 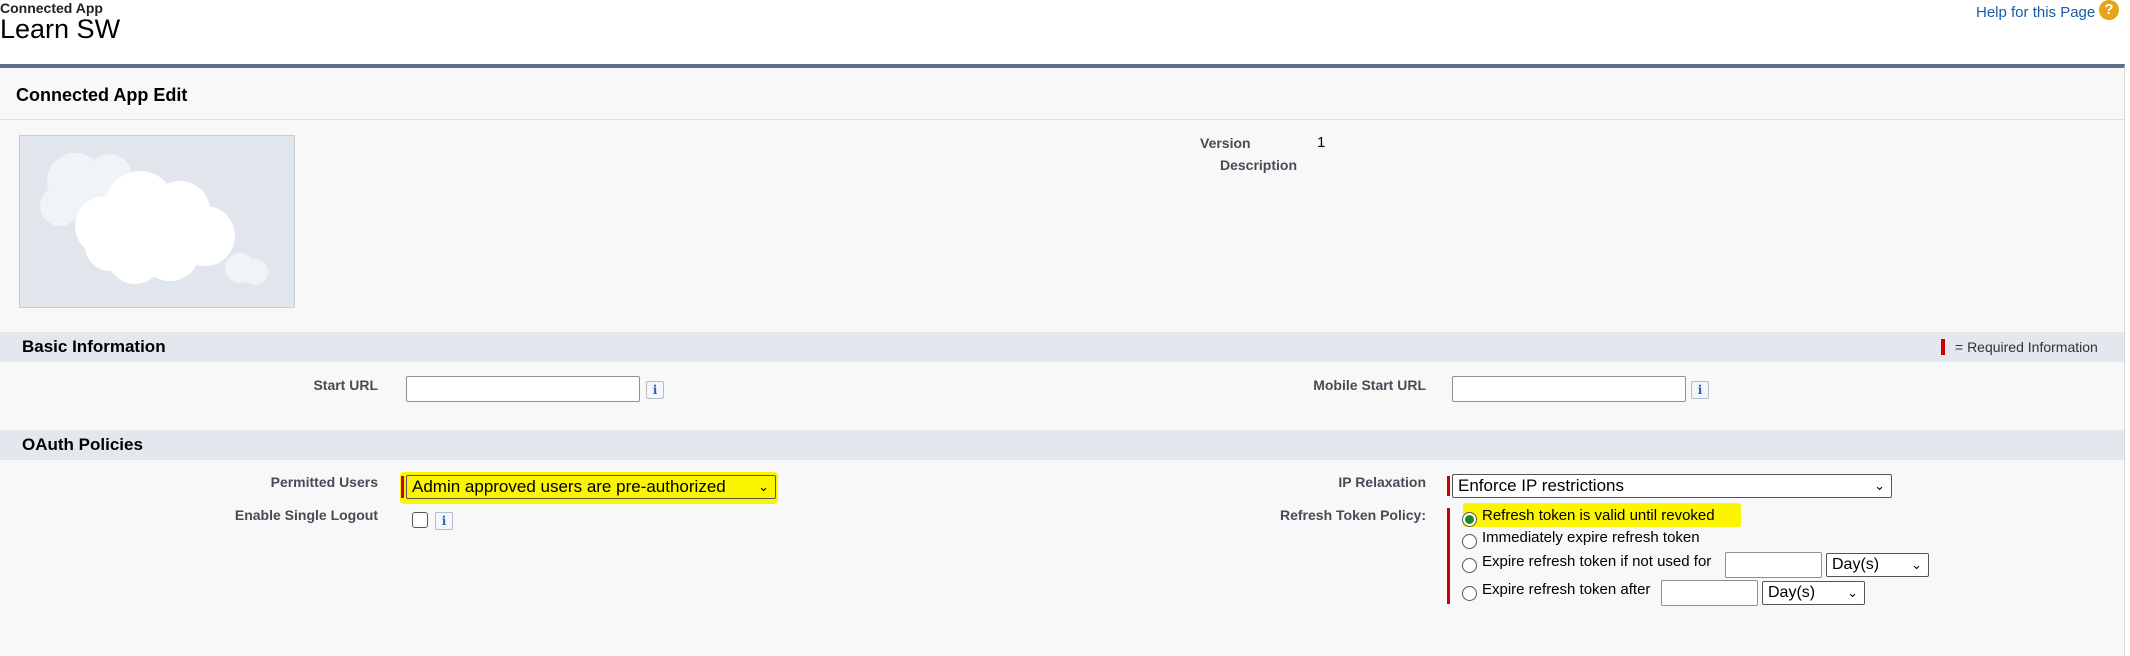 What do you see at coordinates (420, 520) in the screenshot?
I see `enable-single-logout-checkbox` at bounding box center [420, 520].